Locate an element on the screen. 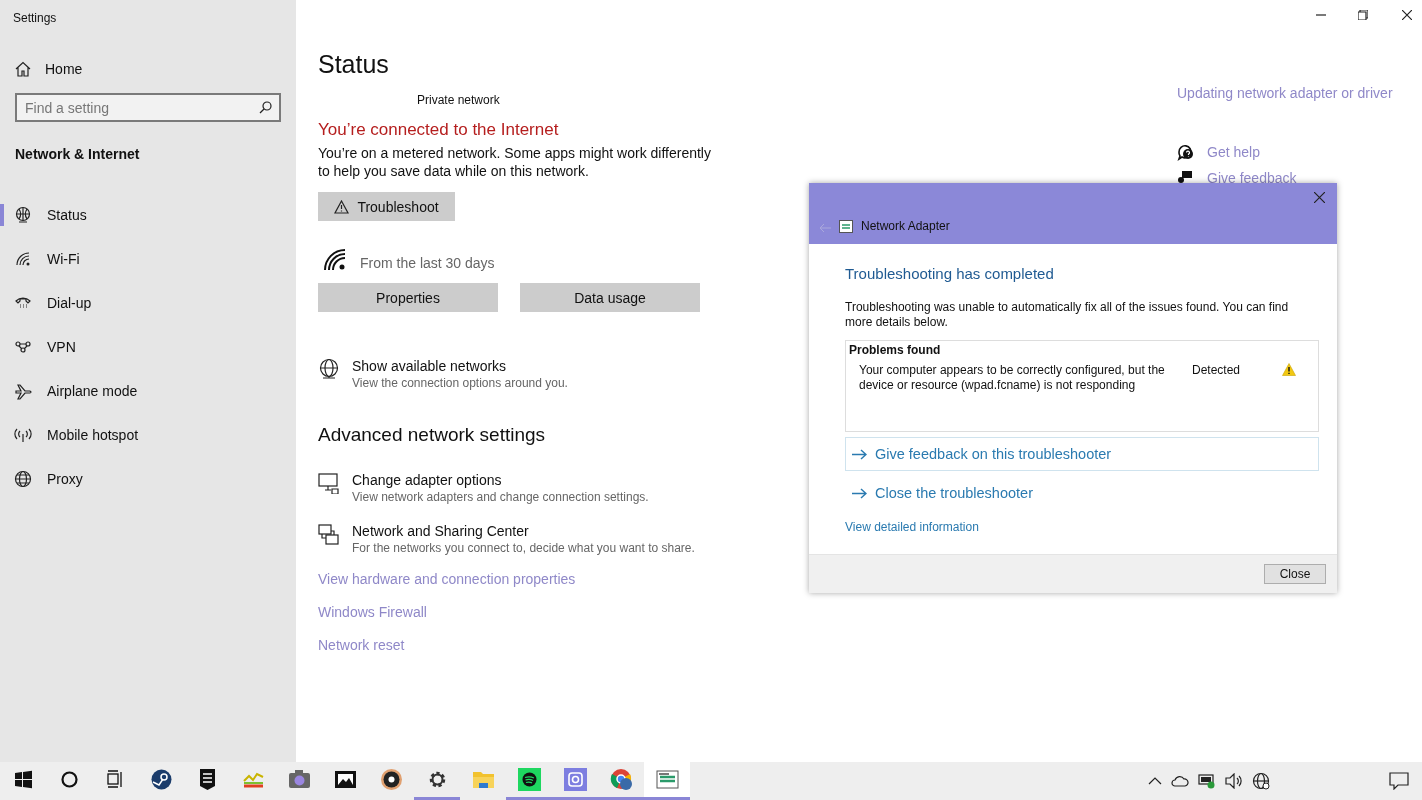 This screenshot has height=800, width=1422. sidebar-item: Mobile hotspot is located at coordinates (148, 435).